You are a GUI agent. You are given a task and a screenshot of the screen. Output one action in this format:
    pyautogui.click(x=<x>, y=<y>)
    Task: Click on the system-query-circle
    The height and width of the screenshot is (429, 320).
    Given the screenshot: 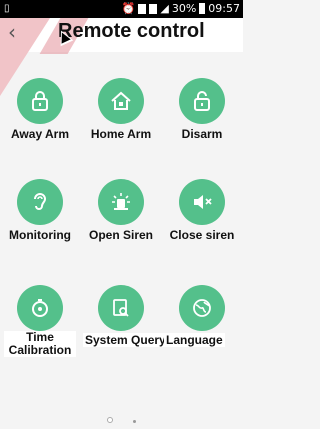 What is the action you would take?
    pyautogui.click(x=121, y=308)
    